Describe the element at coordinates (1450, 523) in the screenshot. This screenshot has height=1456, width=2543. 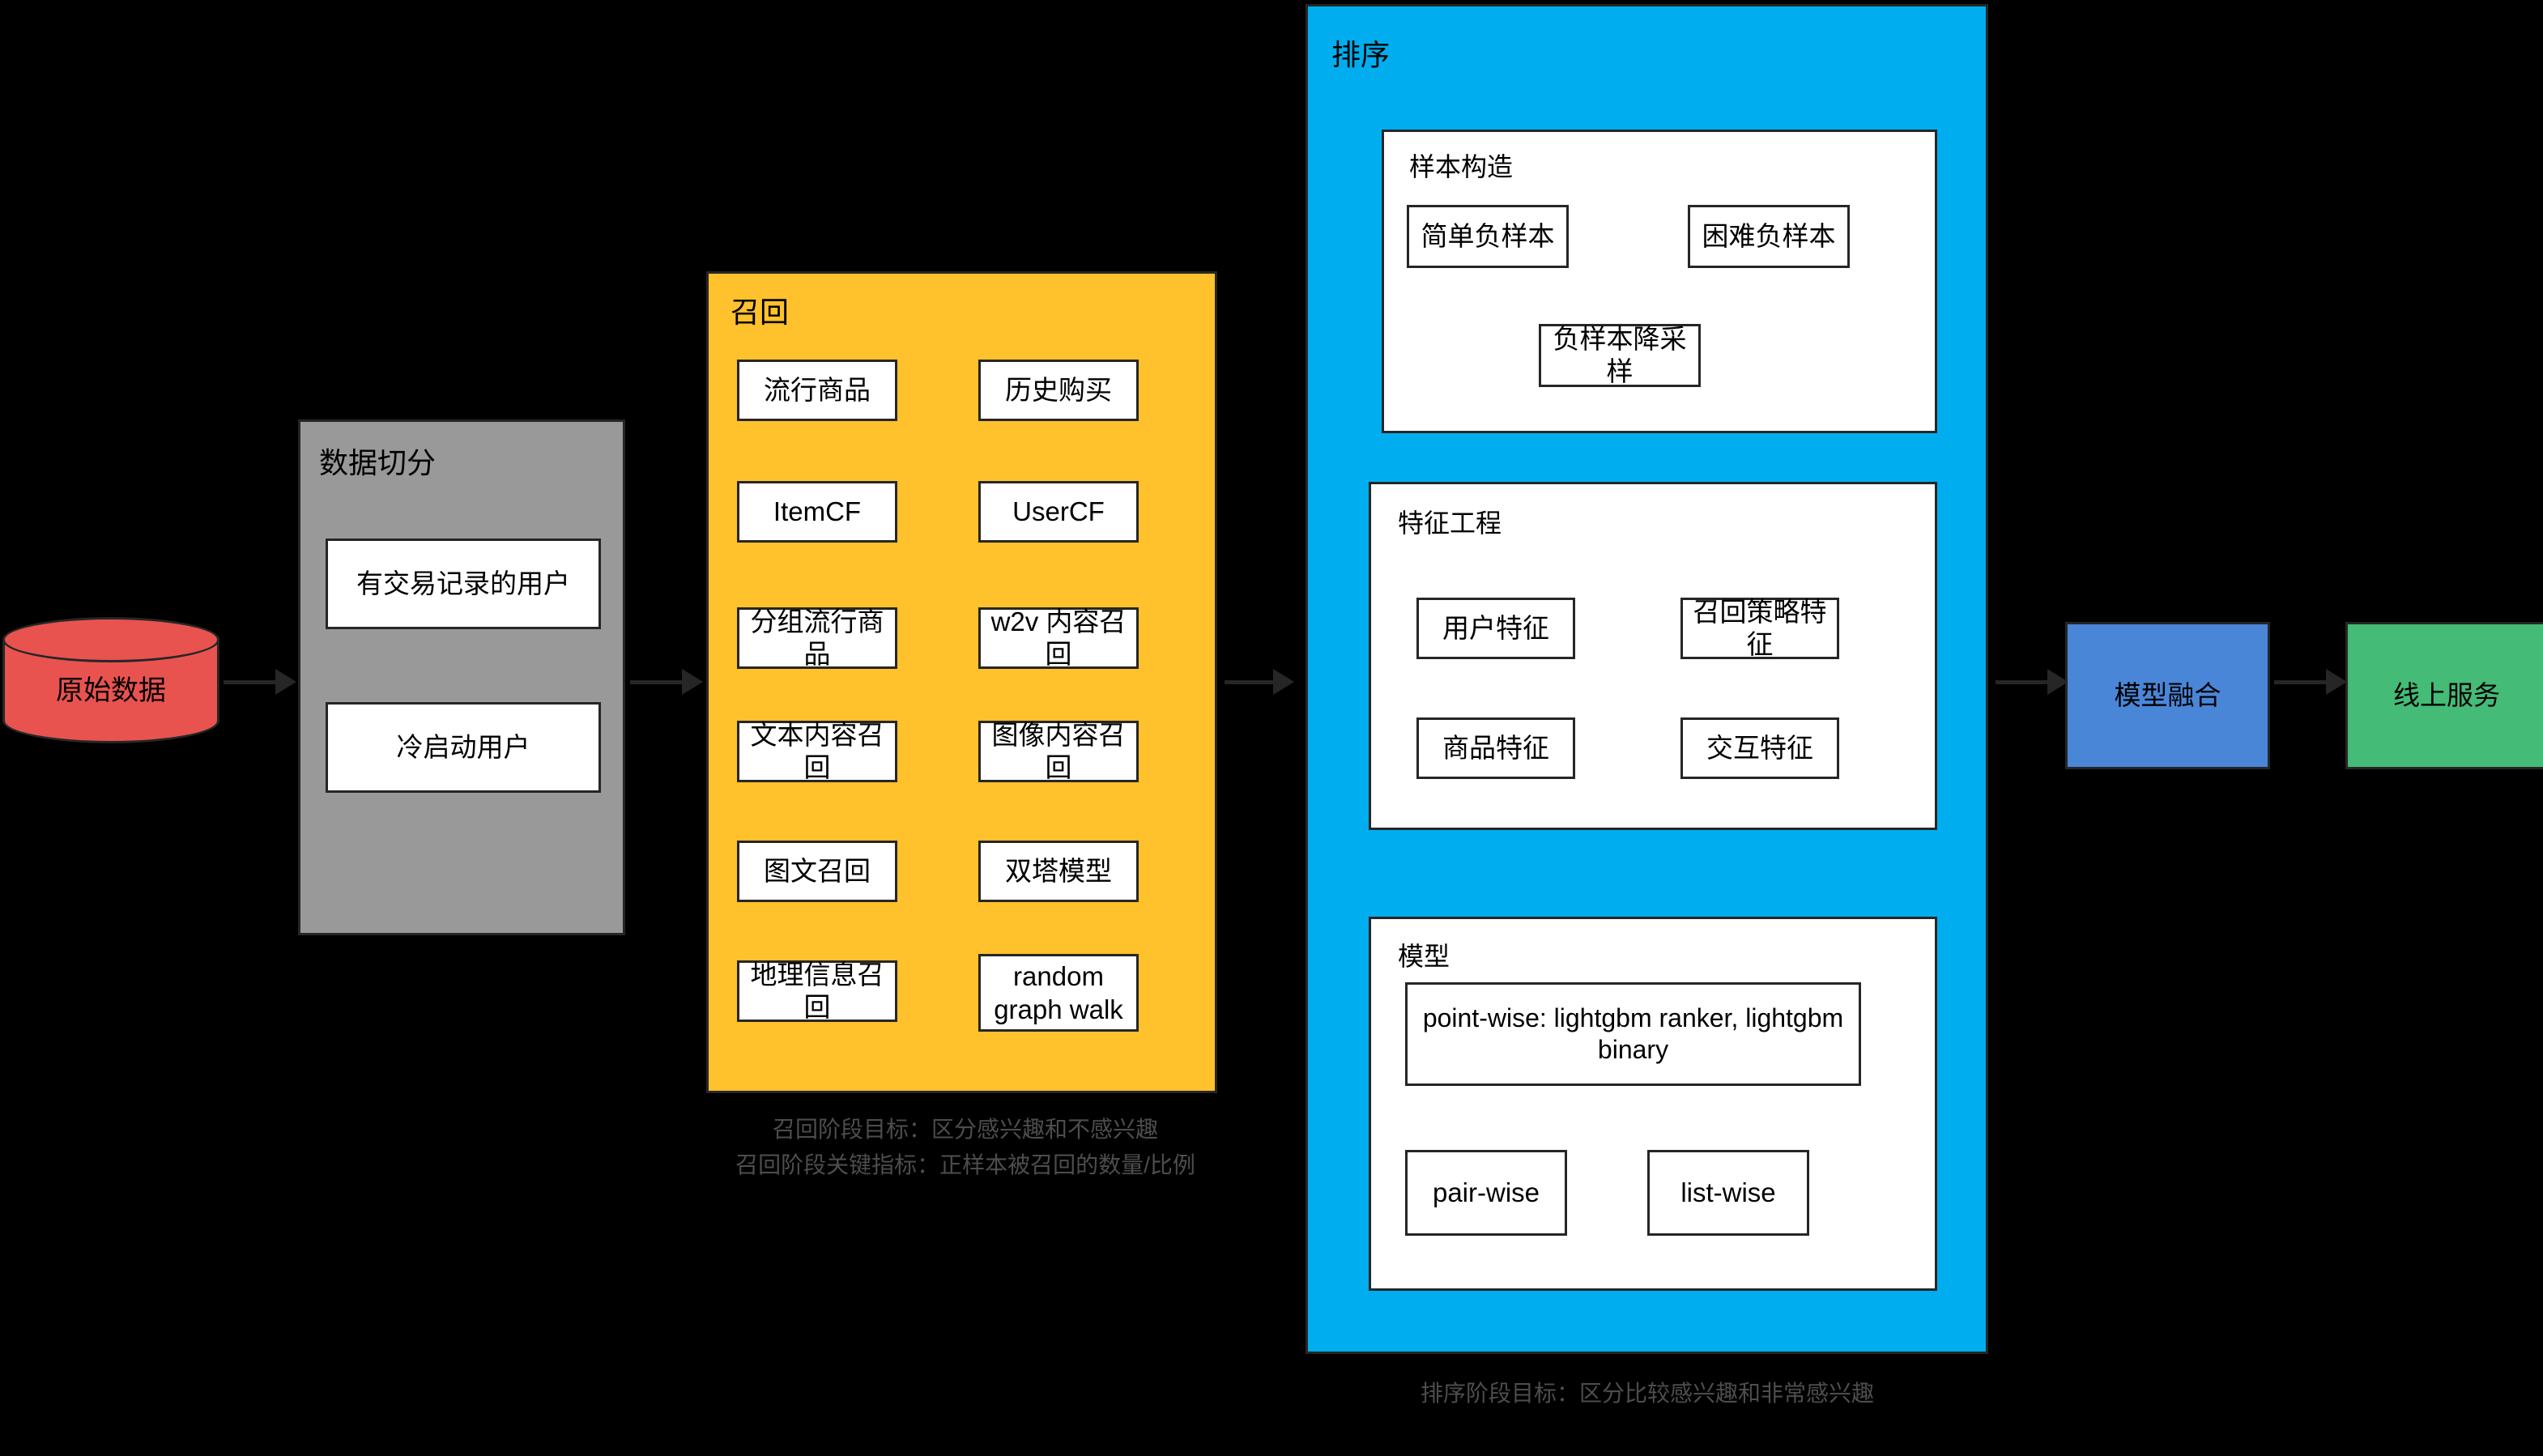
I see `ranking-panel-feature-engineering-title: 特征工程` at that location.